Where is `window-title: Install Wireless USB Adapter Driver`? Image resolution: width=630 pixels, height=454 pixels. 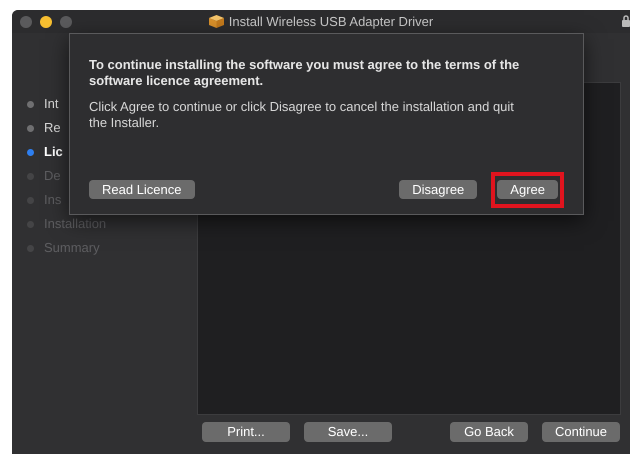
window-title: Install Wireless USB Adapter Driver is located at coordinates (331, 21).